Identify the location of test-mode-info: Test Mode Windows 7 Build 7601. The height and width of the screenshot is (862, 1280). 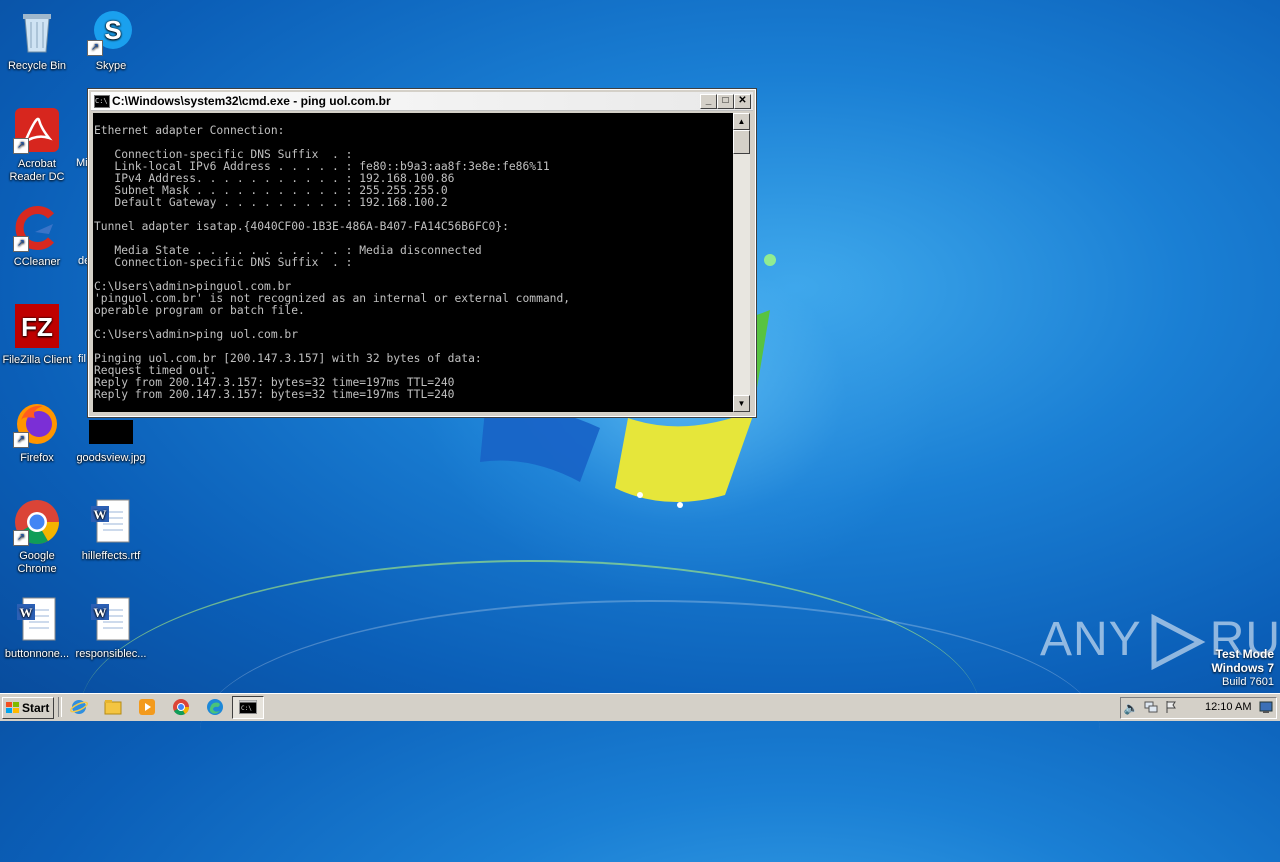
(1242, 668).